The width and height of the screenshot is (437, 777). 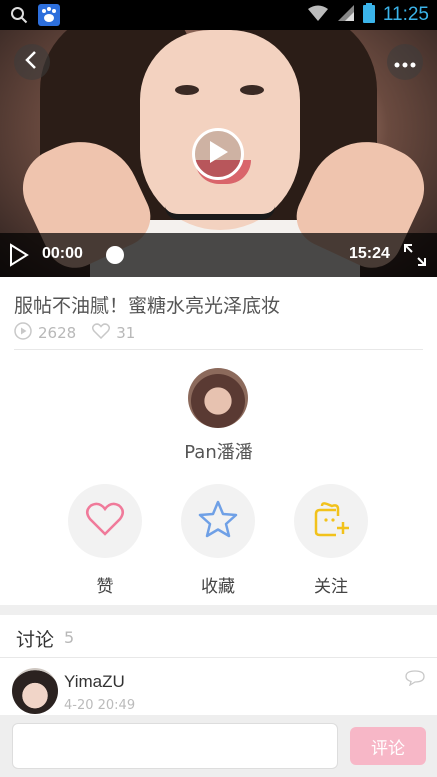 What do you see at coordinates (113, 333) in the screenshot?
I see `like-count: 31` at bounding box center [113, 333].